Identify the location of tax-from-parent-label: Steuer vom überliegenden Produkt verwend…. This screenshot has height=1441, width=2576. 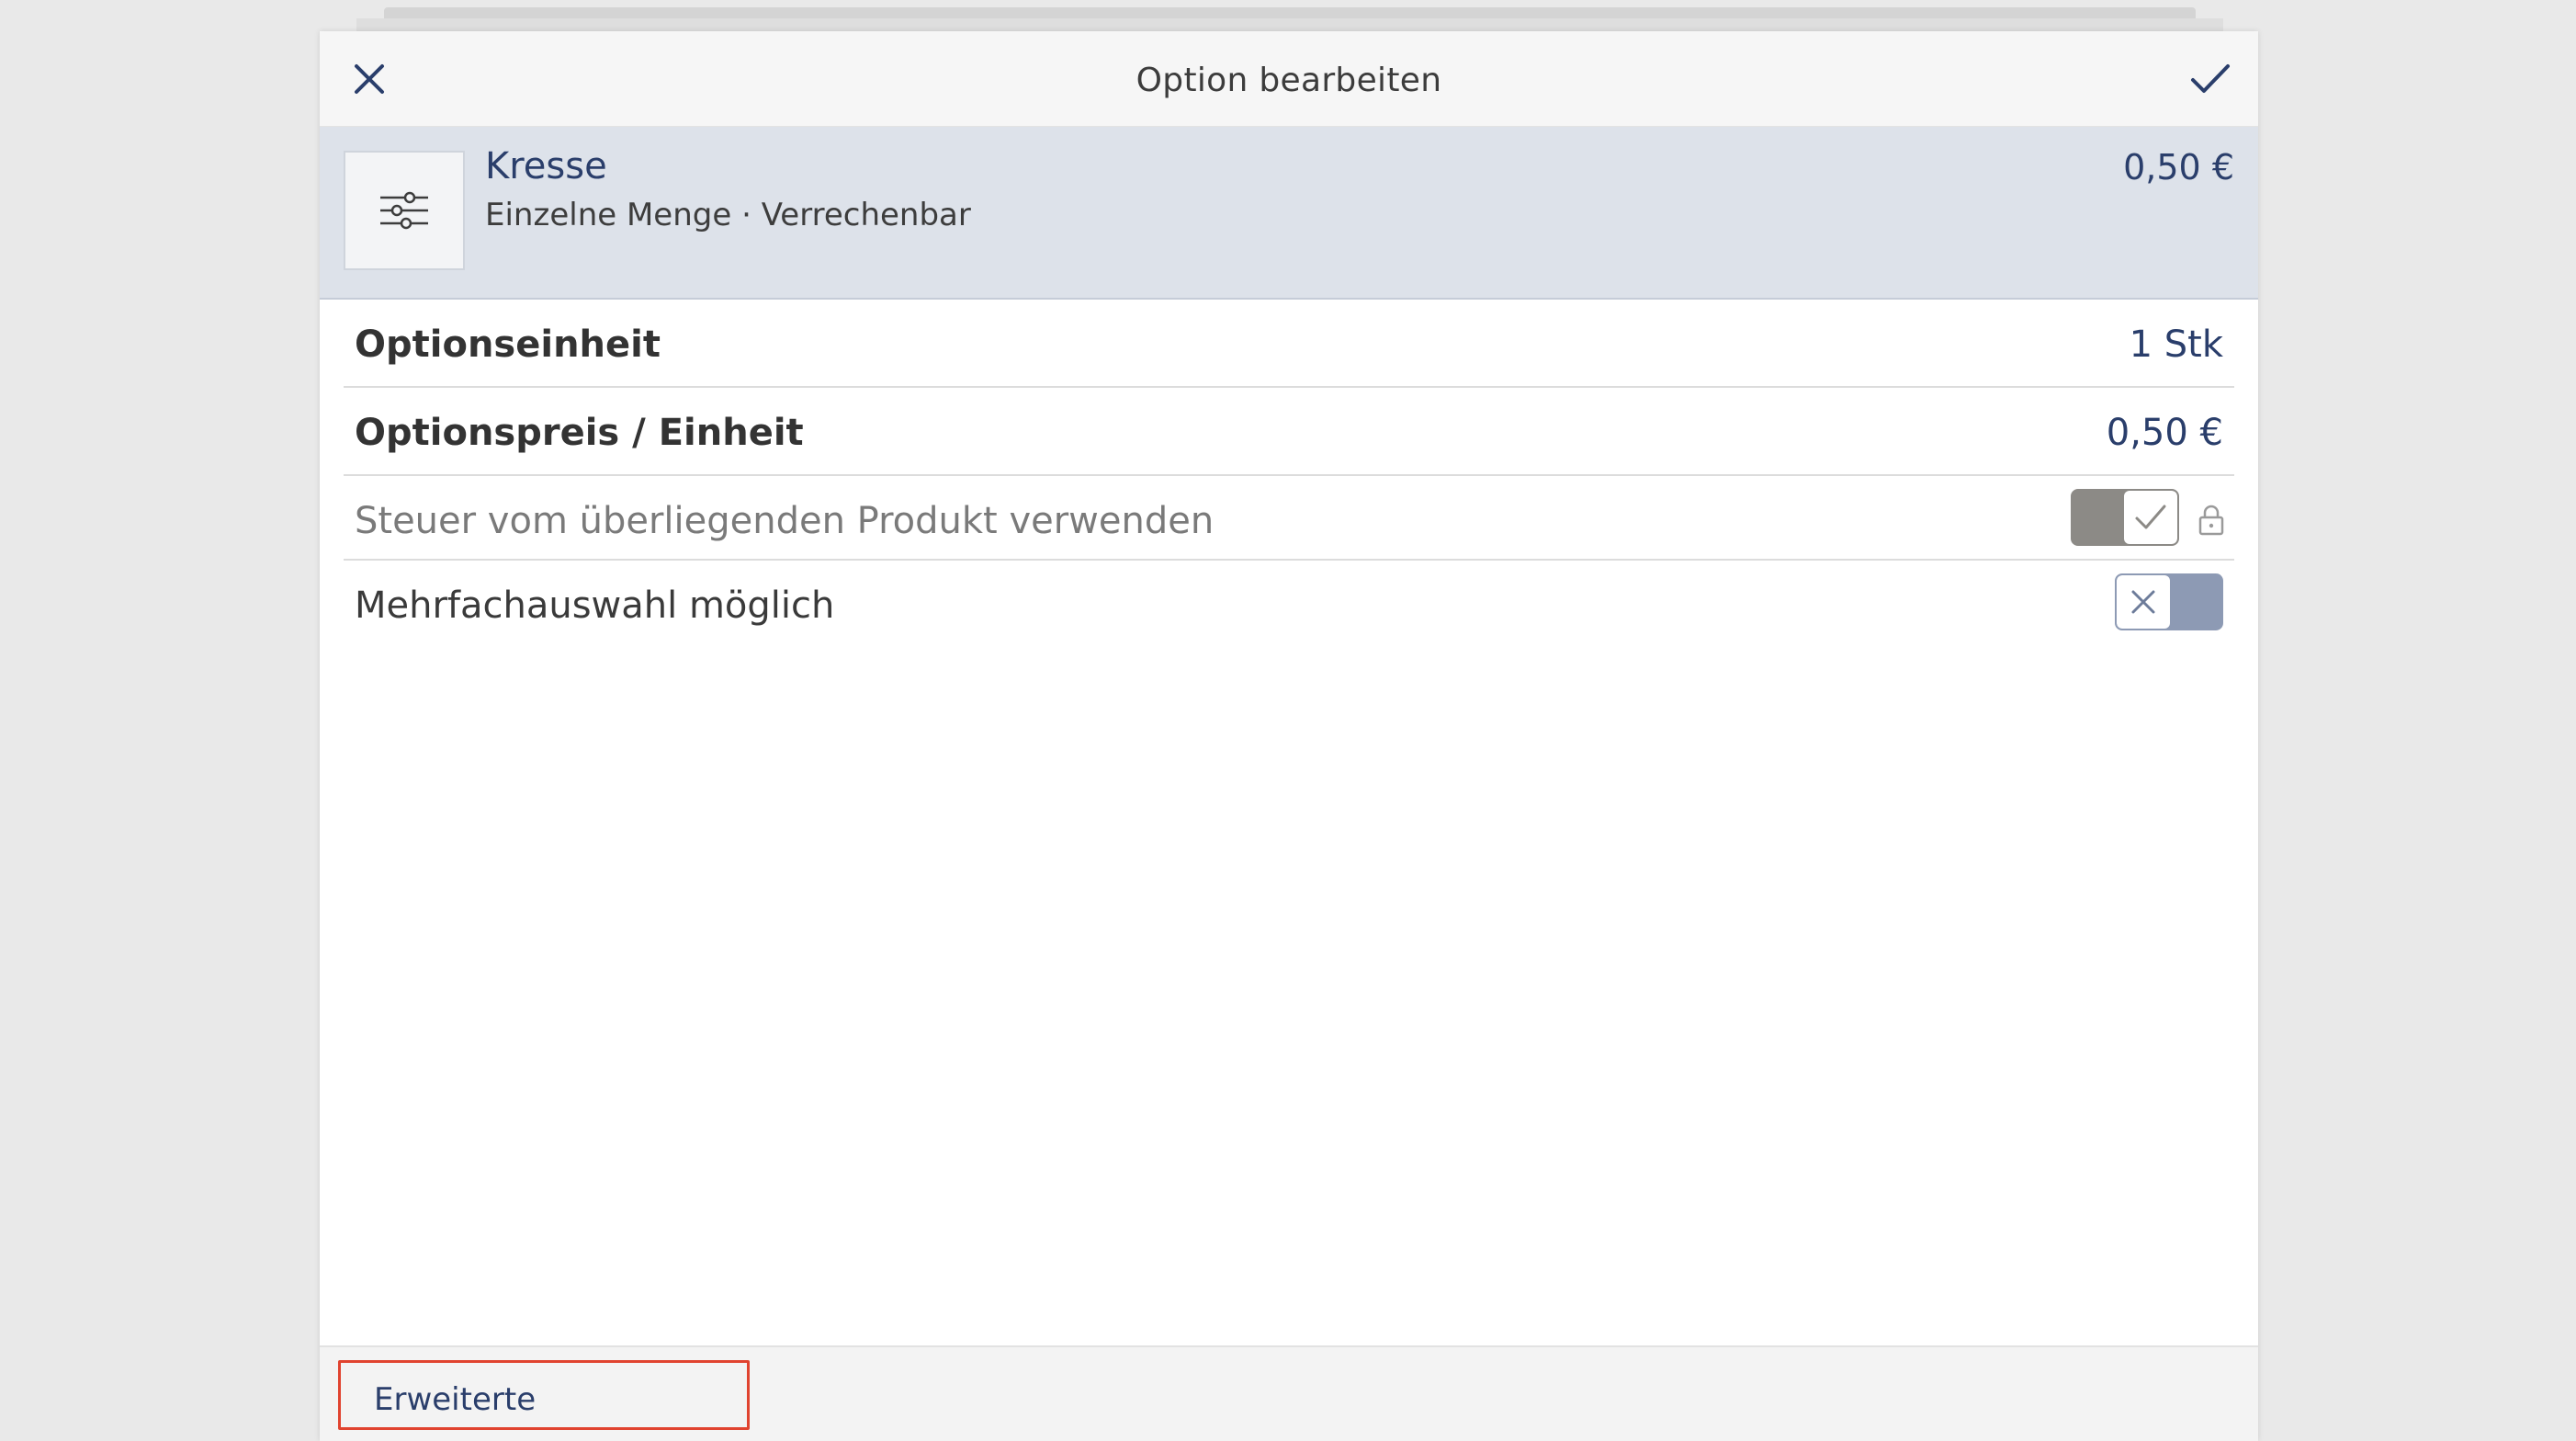
(785, 521).